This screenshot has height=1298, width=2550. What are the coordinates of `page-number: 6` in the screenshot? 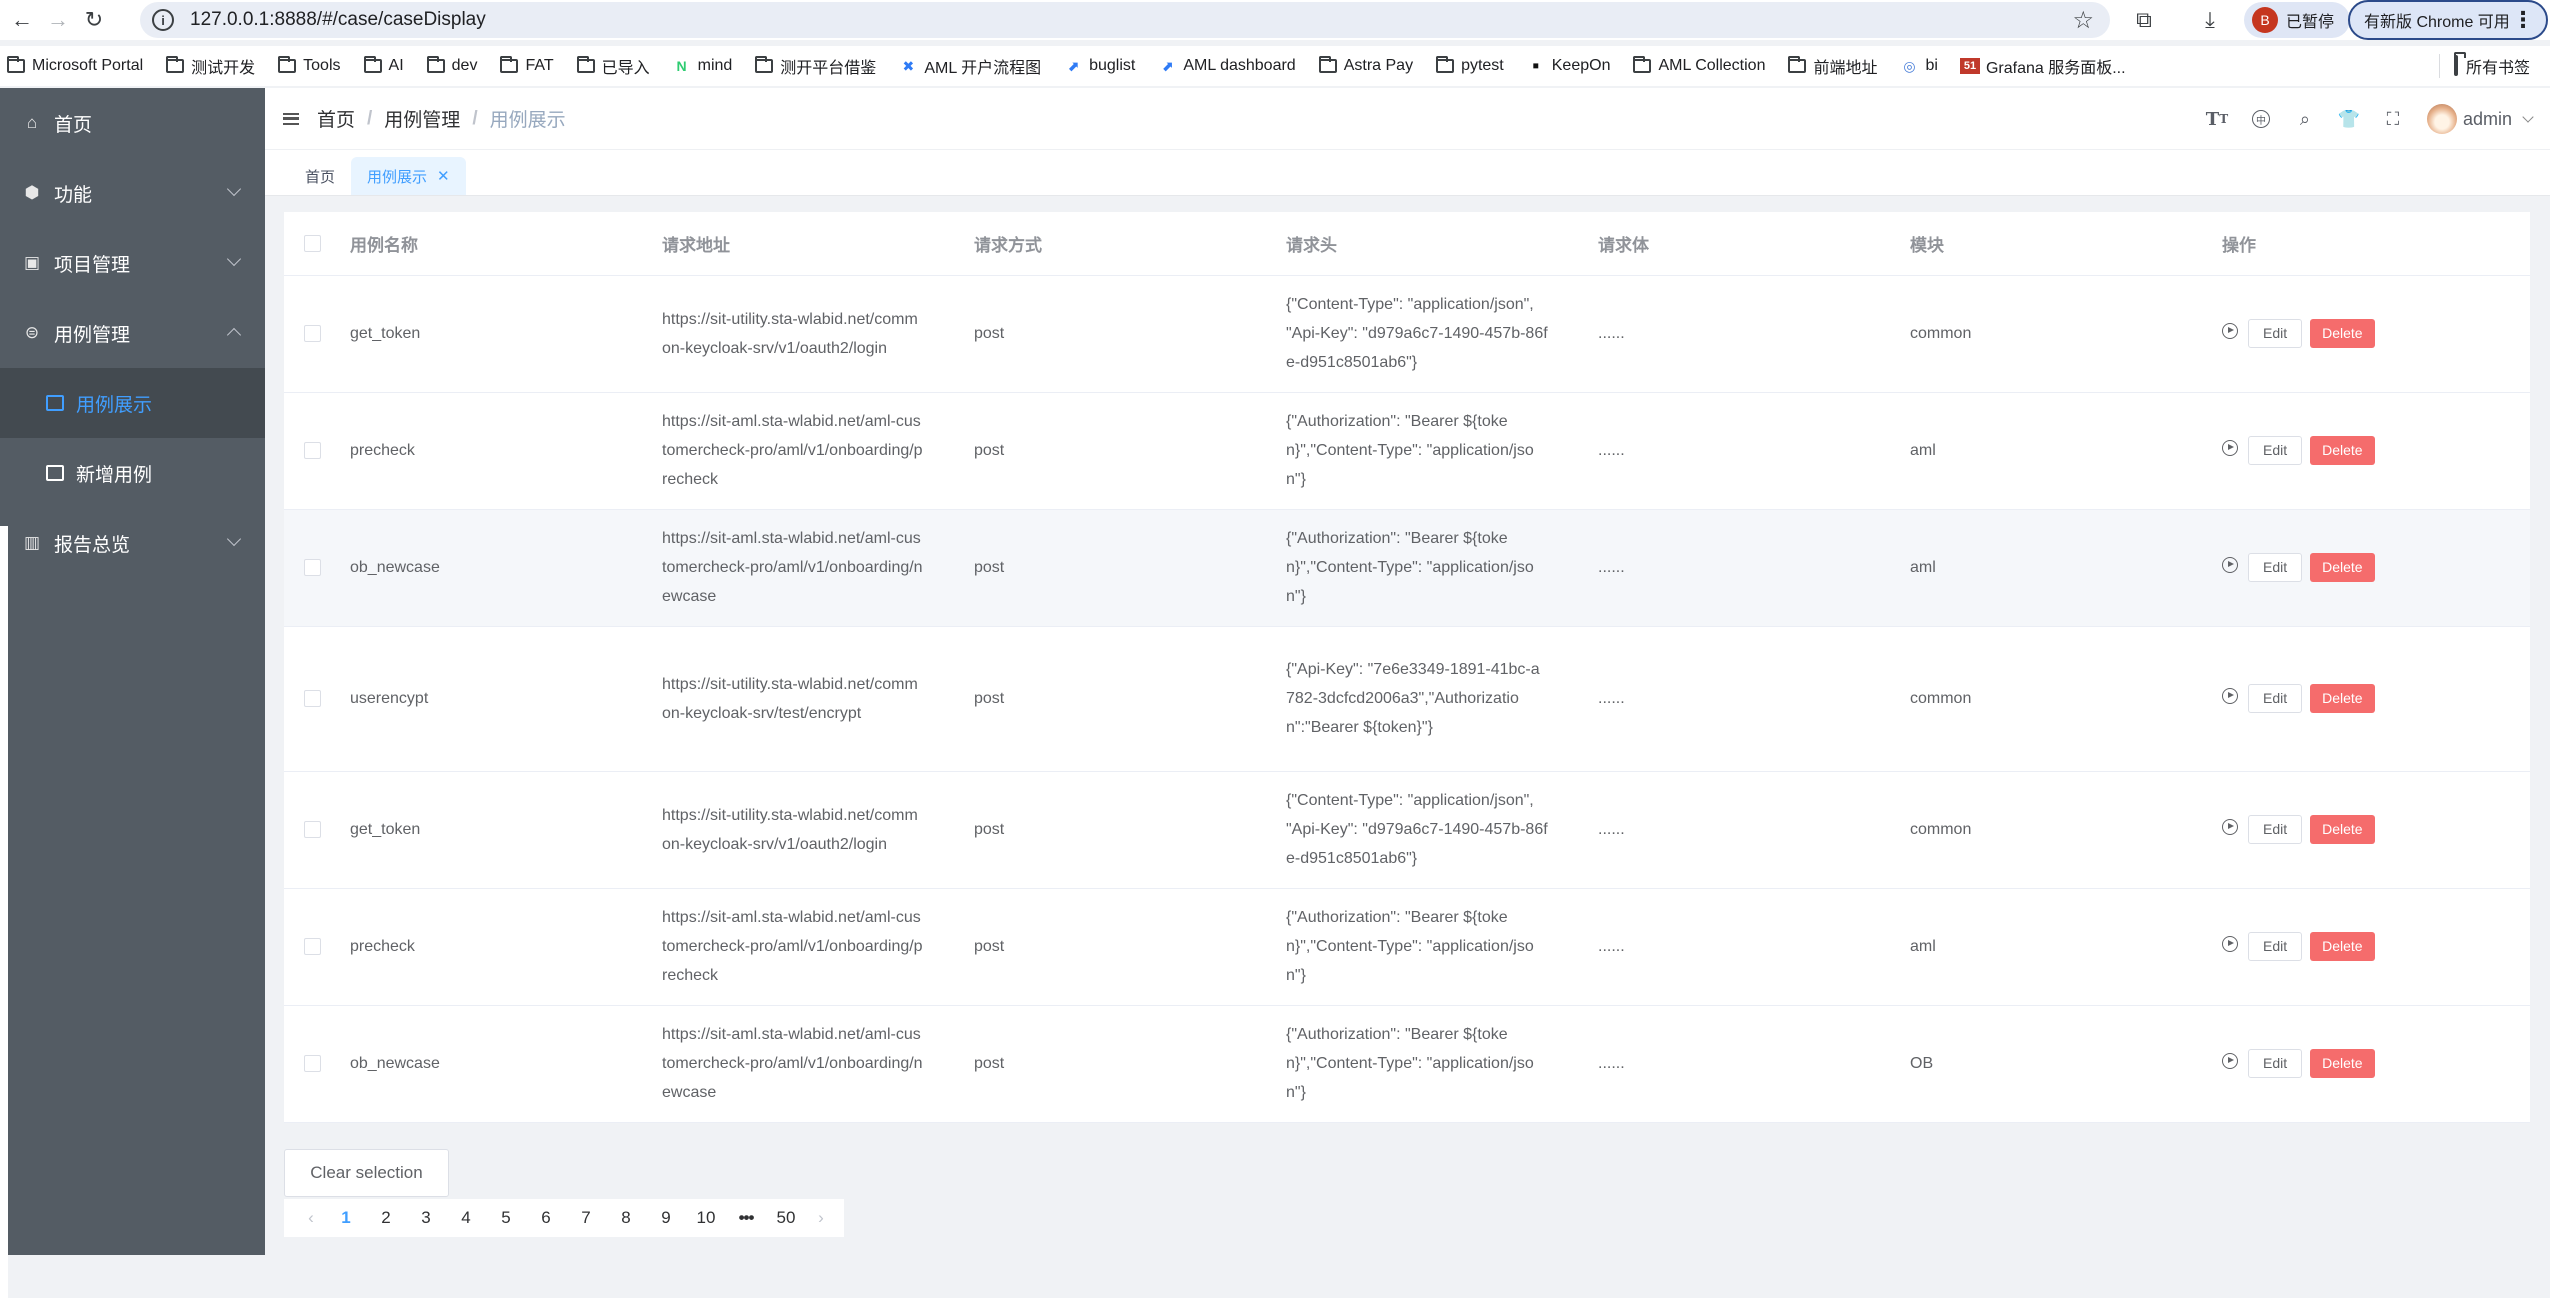 It's located at (546, 1218).